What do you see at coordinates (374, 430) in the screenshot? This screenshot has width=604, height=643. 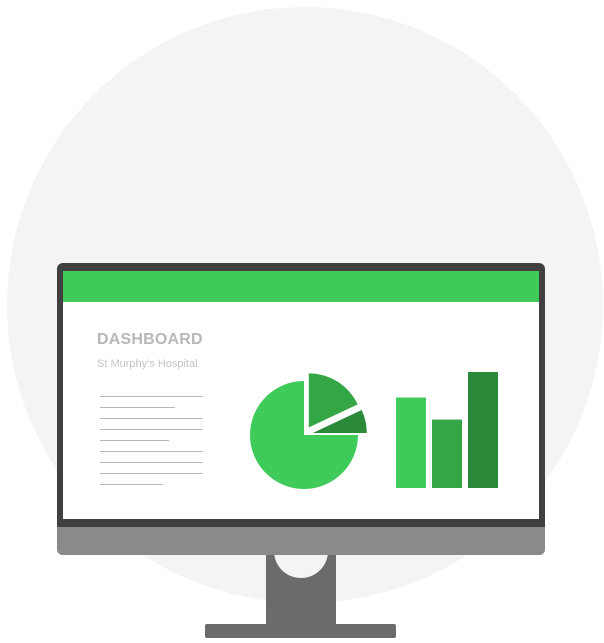 I see `dashboard-charts` at bounding box center [374, 430].